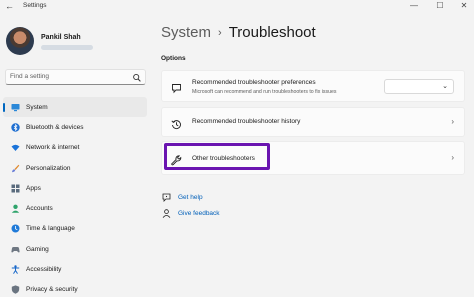 The width and height of the screenshot is (474, 297). What do you see at coordinates (37, 249) in the screenshot?
I see `sidebar-item-label: Gaming` at bounding box center [37, 249].